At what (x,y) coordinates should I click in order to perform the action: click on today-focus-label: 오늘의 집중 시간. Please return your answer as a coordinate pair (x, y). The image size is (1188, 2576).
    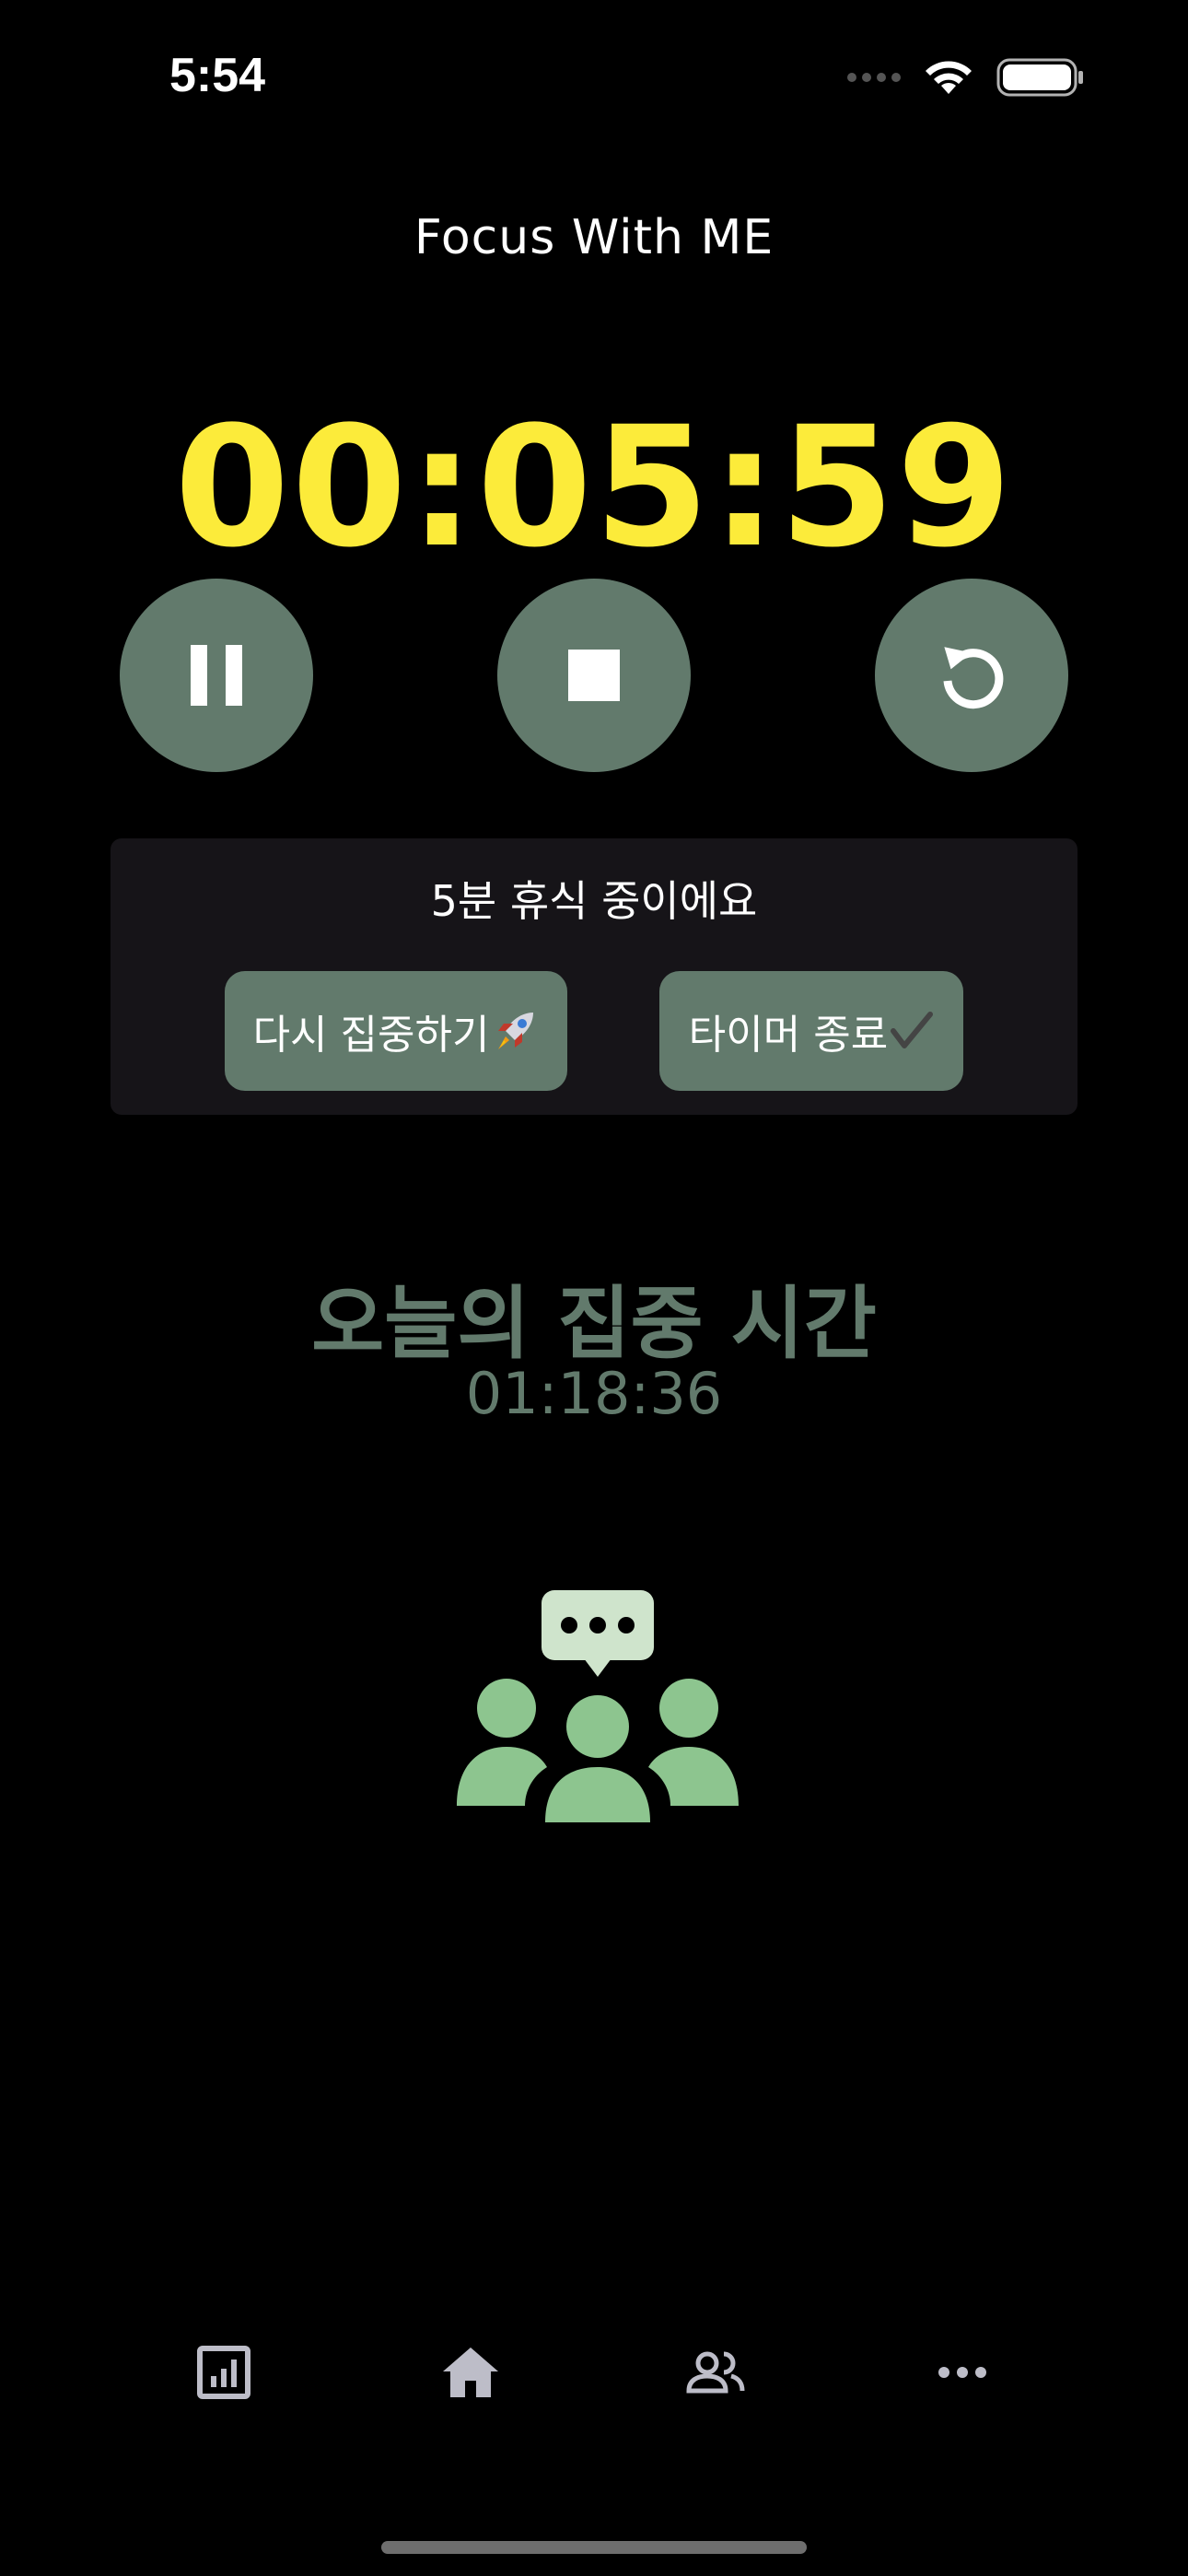
    Looking at the image, I should click on (594, 1324).